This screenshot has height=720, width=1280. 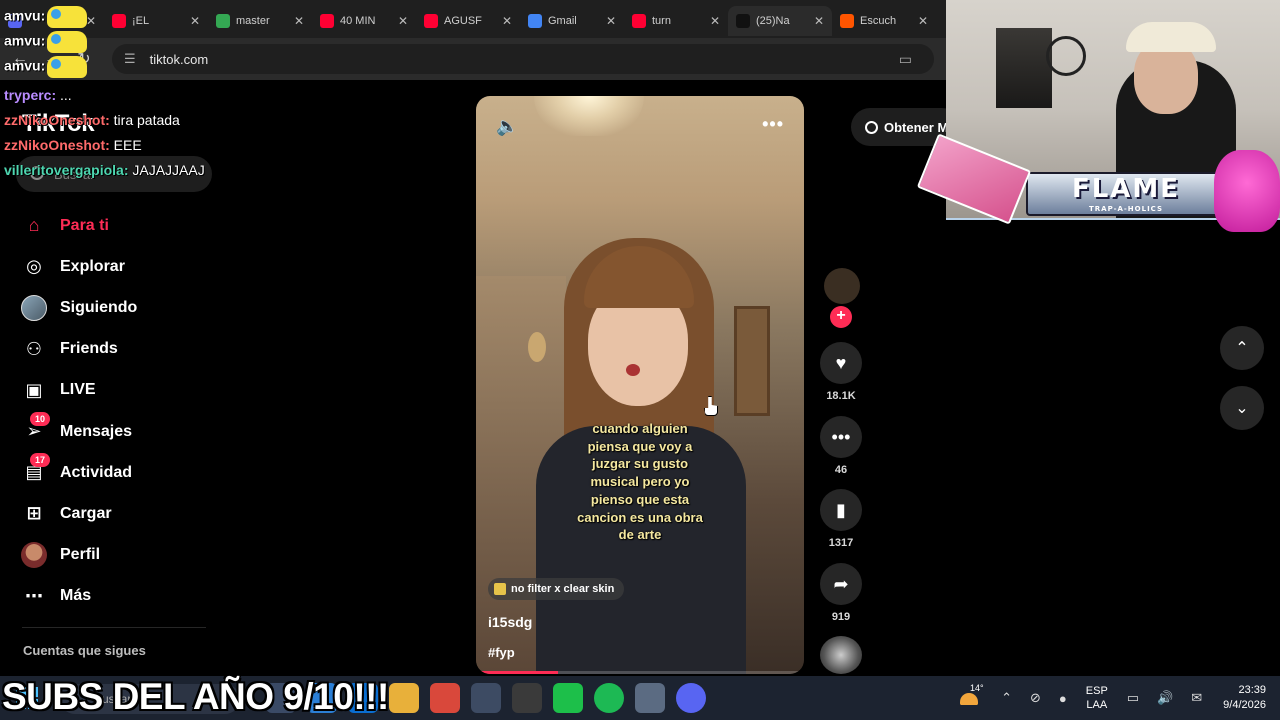 What do you see at coordinates (1097, 698) in the screenshot?
I see `language-indicator: ESP LAA` at bounding box center [1097, 698].